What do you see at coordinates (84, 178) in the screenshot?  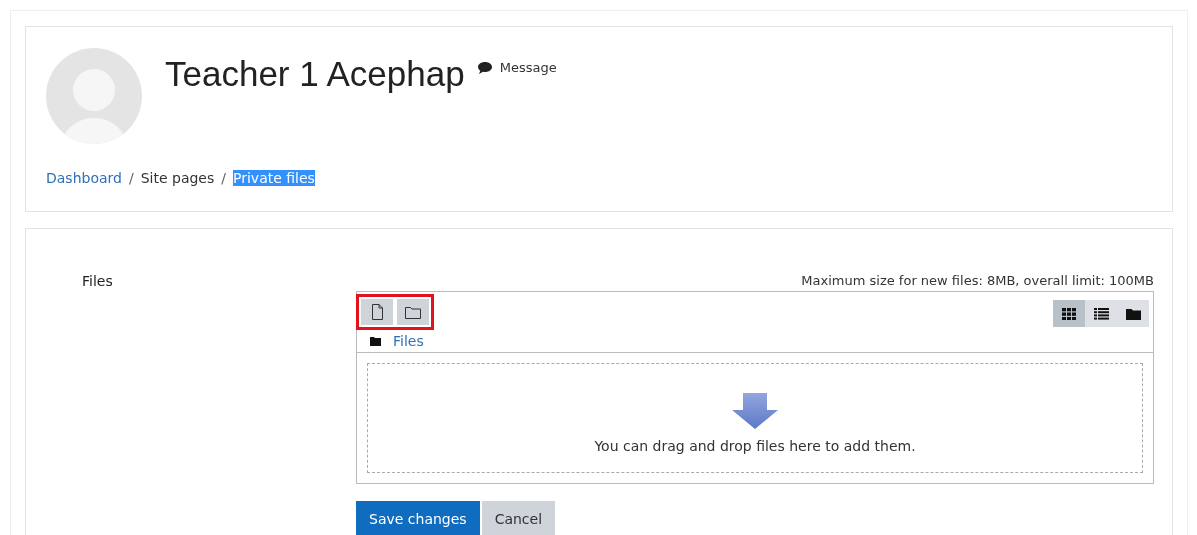 I see `breadcrumb-item: Dashboard` at bounding box center [84, 178].